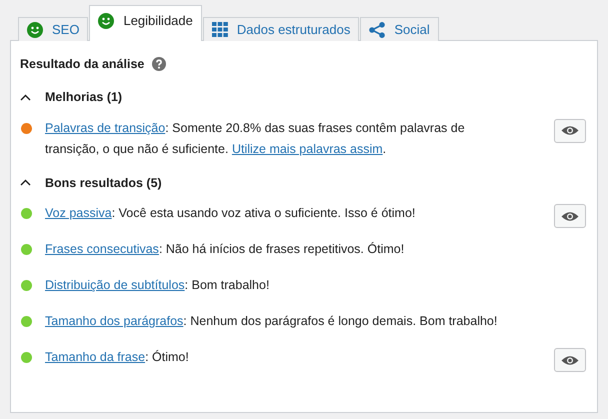  Describe the element at coordinates (82, 64) in the screenshot. I see `panel-title: Resultado da análise` at that location.